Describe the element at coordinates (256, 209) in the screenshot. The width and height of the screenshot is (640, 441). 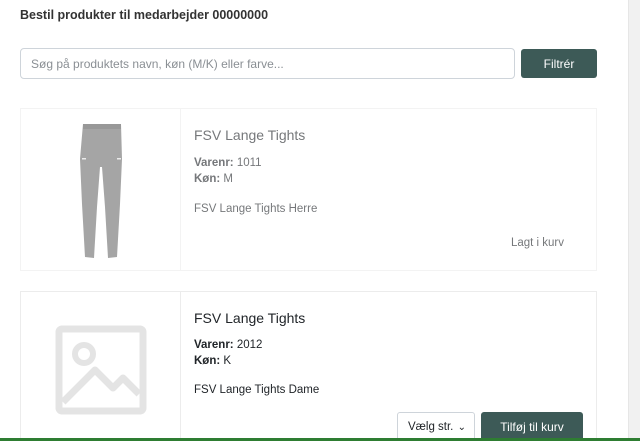
I see `product-description: FSV Lange Tights Herre` at that location.